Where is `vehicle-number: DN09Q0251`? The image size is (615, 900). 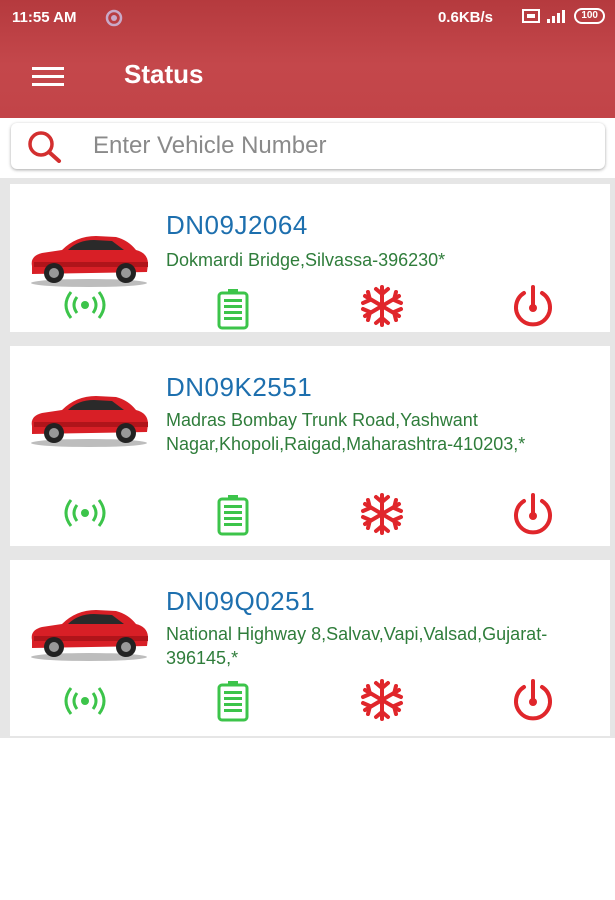 vehicle-number: DN09Q0251 is located at coordinates (241, 601).